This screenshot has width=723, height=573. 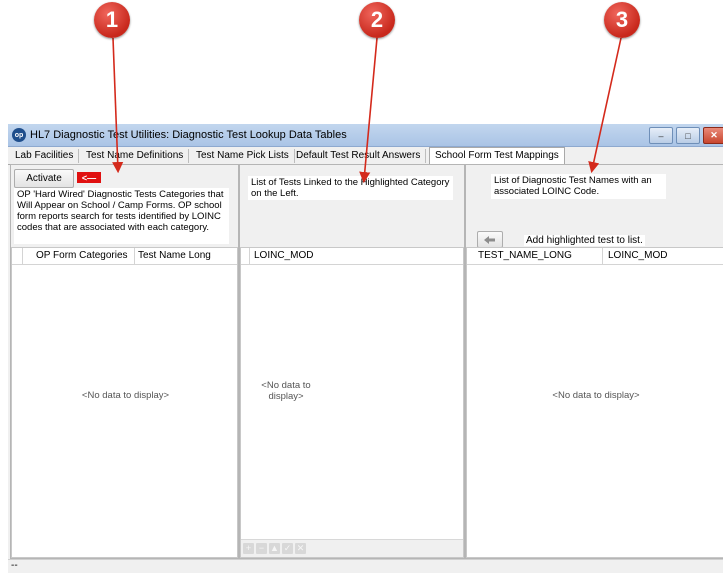 What do you see at coordinates (44, 178) in the screenshot?
I see `activate-button: Activate` at bounding box center [44, 178].